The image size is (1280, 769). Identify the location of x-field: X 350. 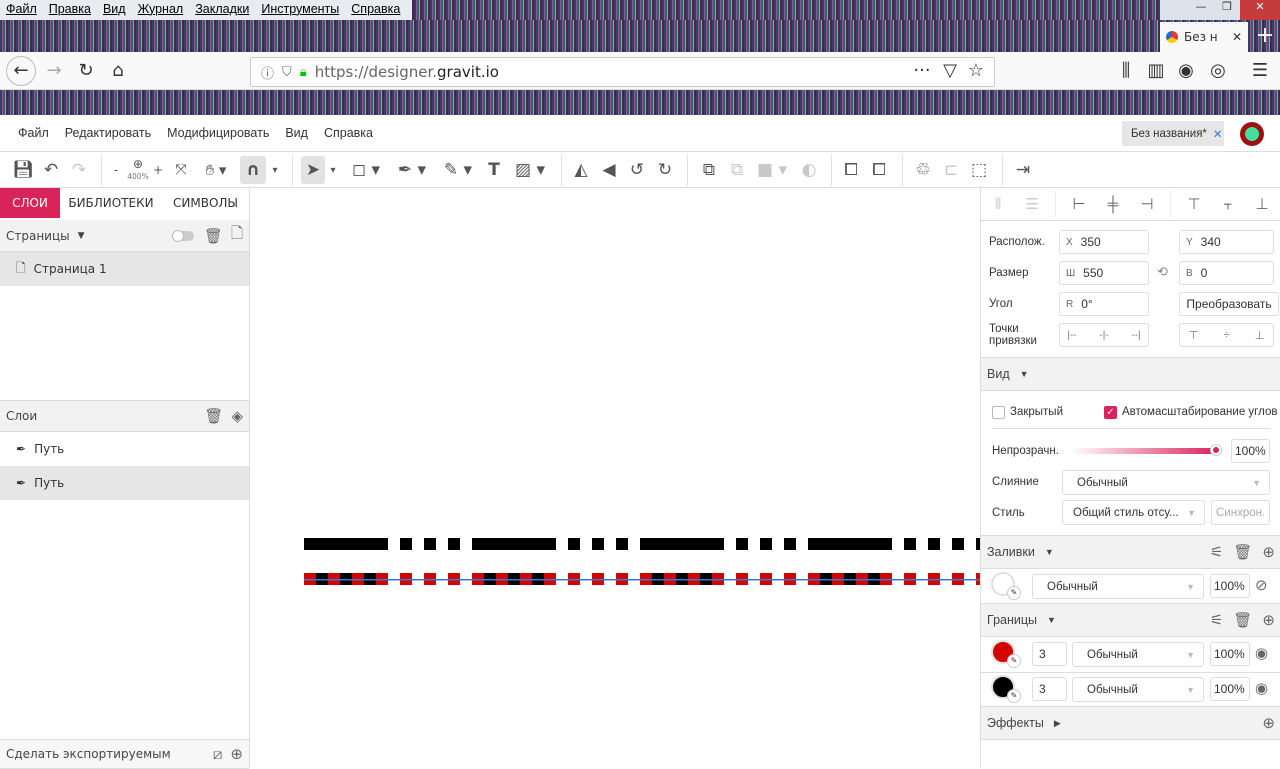
(1104, 242).